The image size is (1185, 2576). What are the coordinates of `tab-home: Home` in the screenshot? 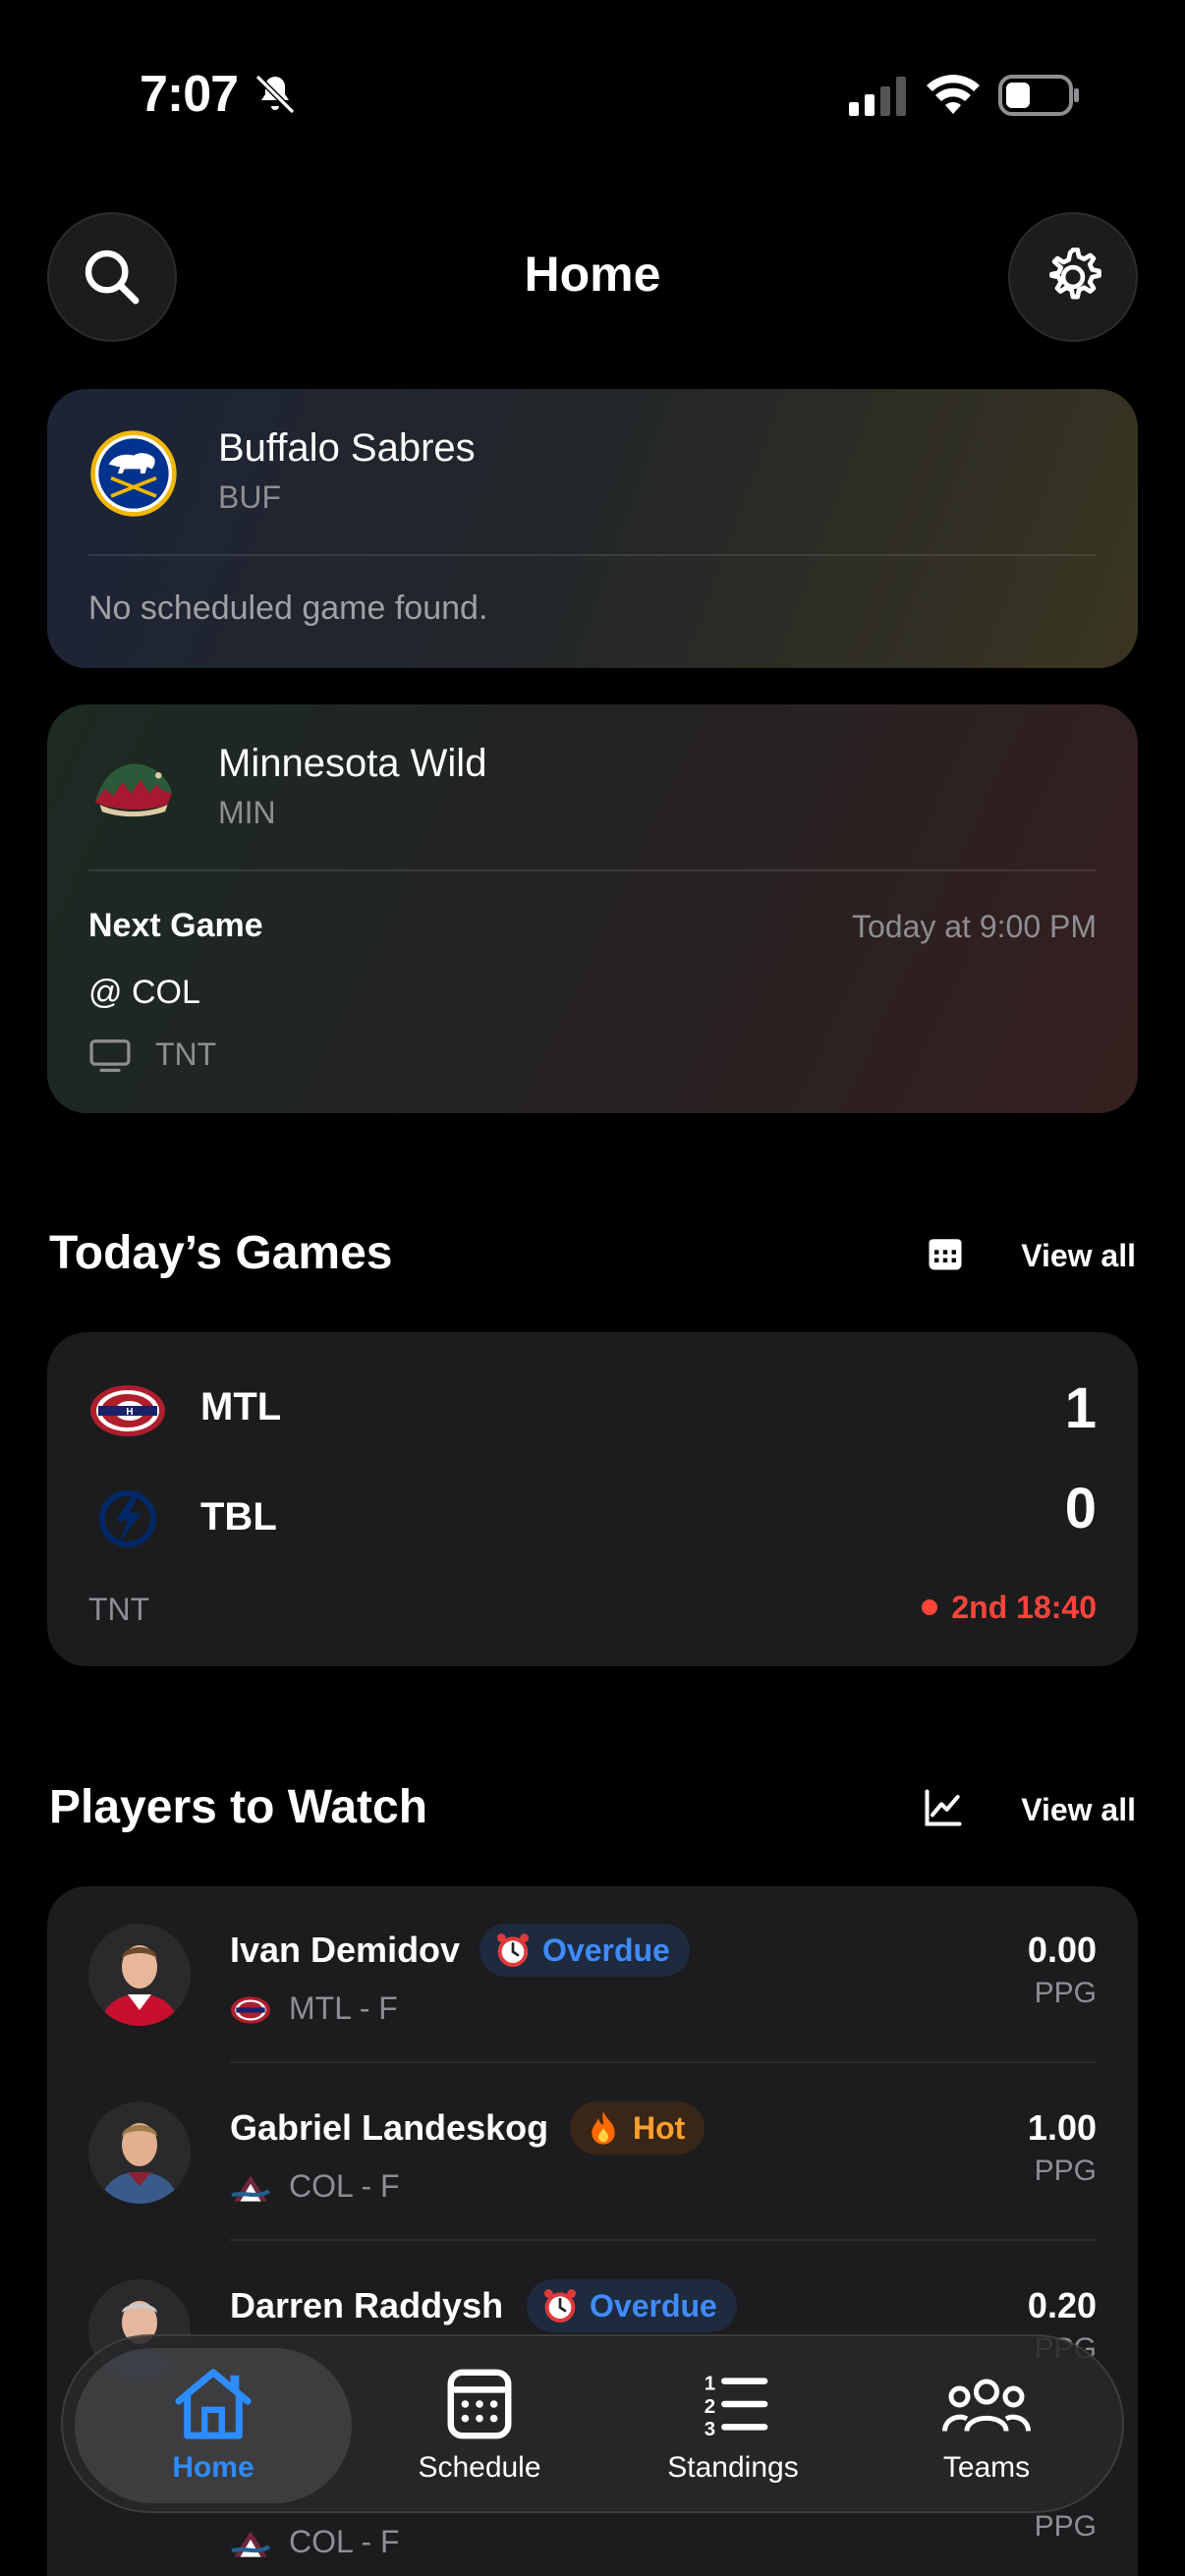 It's located at (214, 2425).